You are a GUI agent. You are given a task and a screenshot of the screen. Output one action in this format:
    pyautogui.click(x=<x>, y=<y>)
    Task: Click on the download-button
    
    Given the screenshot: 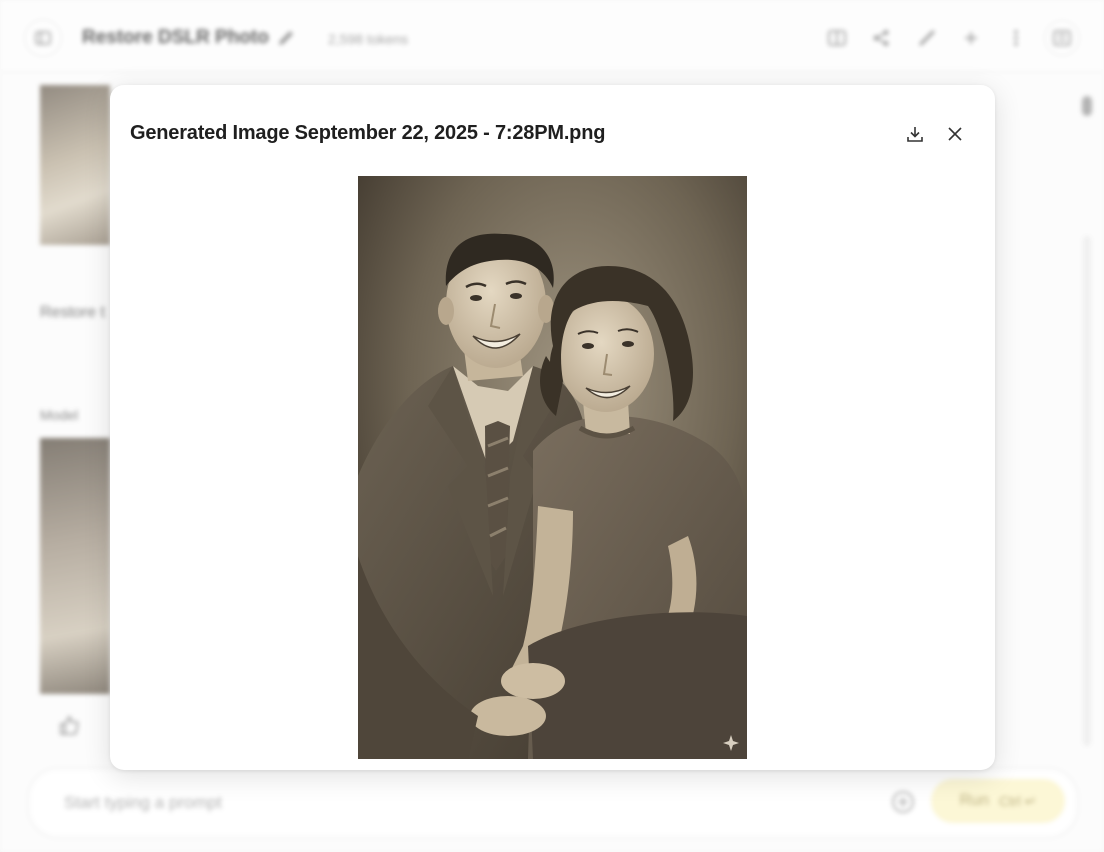 What is the action you would take?
    pyautogui.click(x=915, y=134)
    